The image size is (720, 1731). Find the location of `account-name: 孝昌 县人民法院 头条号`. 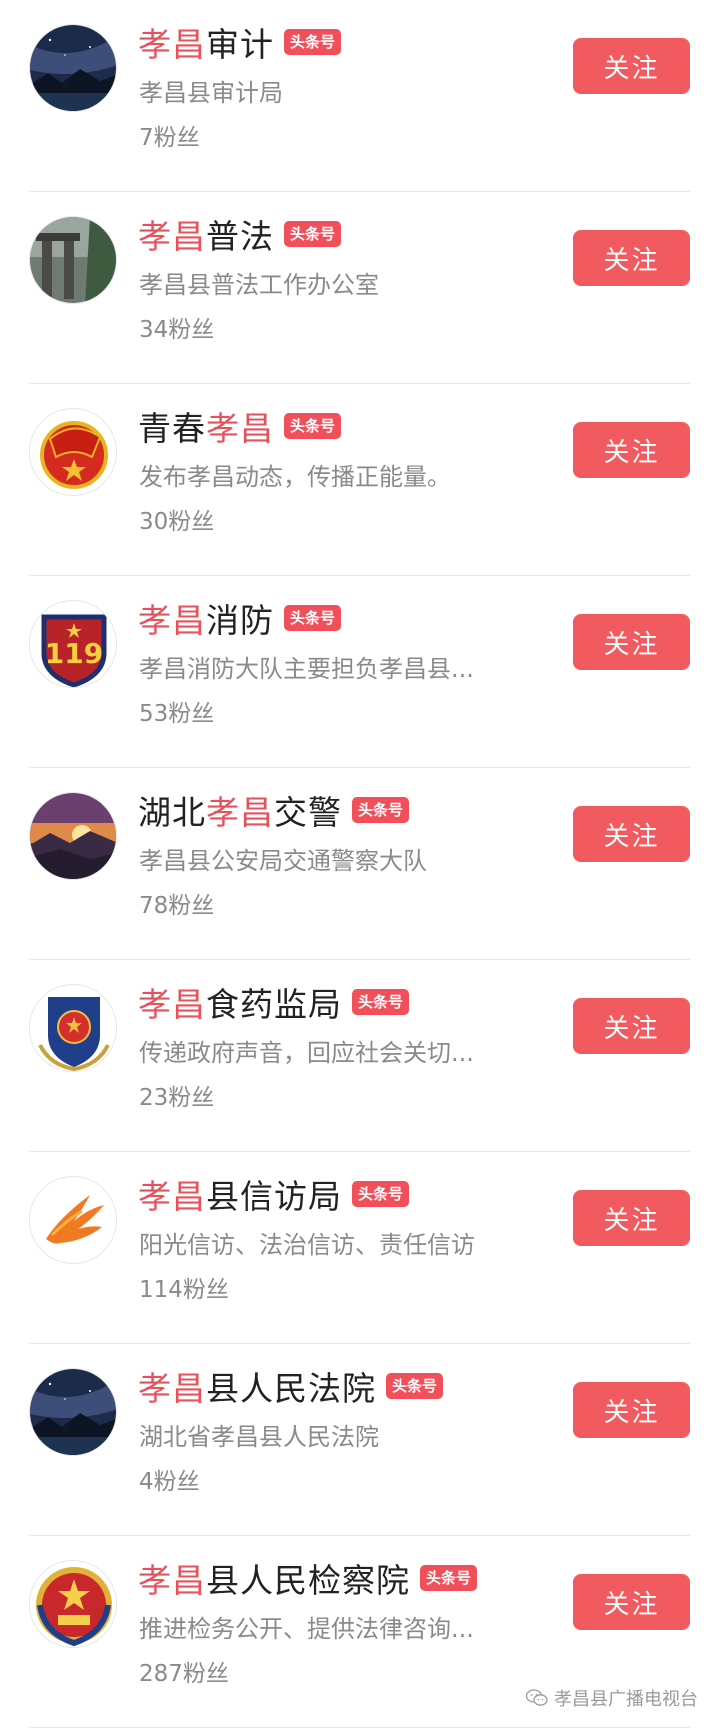

account-name: 孝昌 县人民法院 头条号 is located at coordinates (291, 1386).